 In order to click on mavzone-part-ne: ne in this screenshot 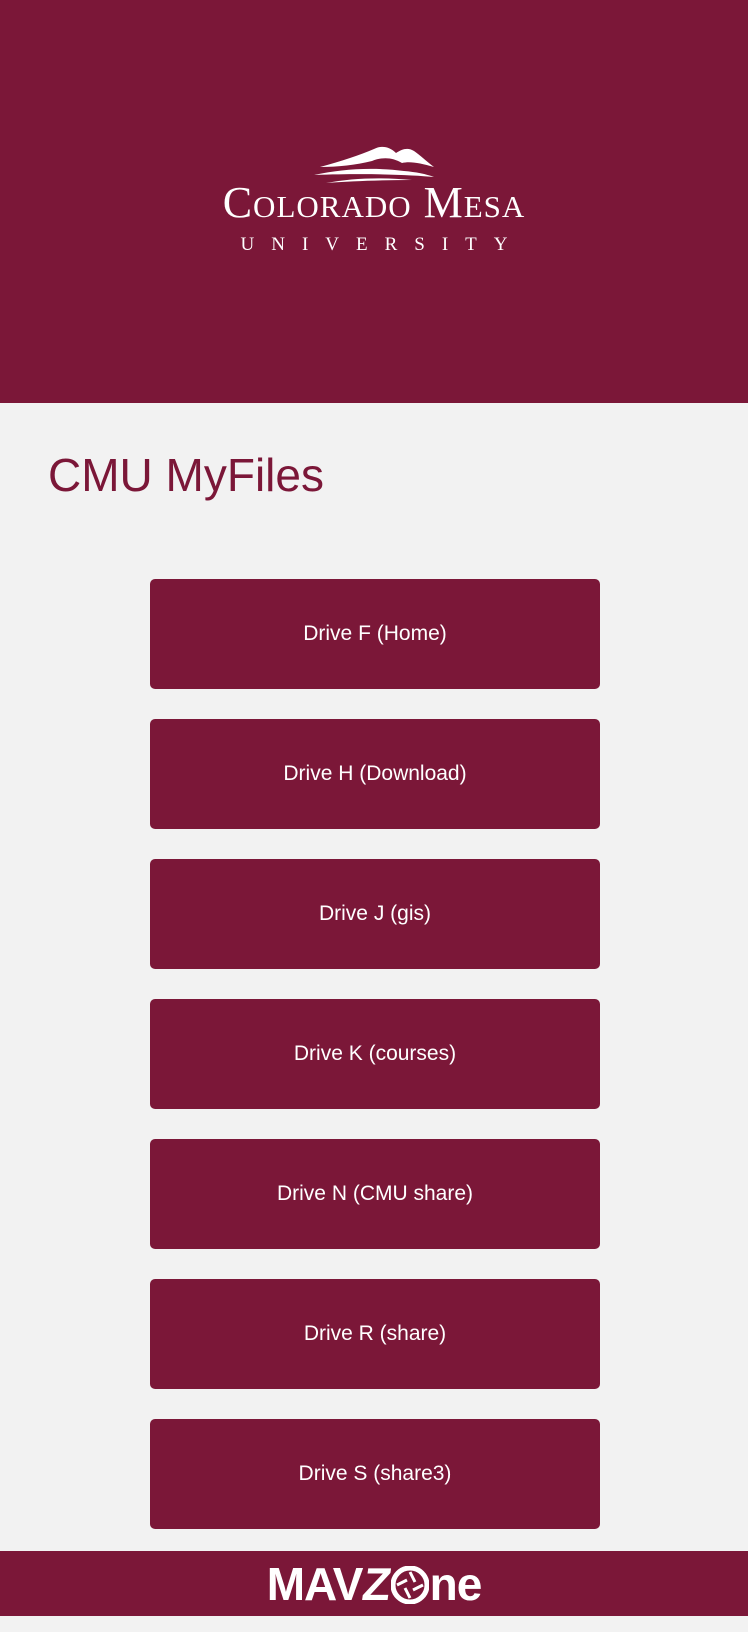, I will do `click(456, 1583)`.